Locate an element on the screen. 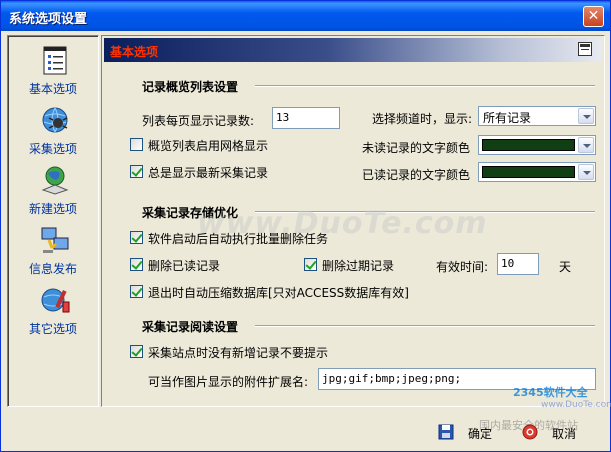 Image resolution: width=611 pixels, height=452 pixels. grid-checkbox is located at coordinates (136, 144).